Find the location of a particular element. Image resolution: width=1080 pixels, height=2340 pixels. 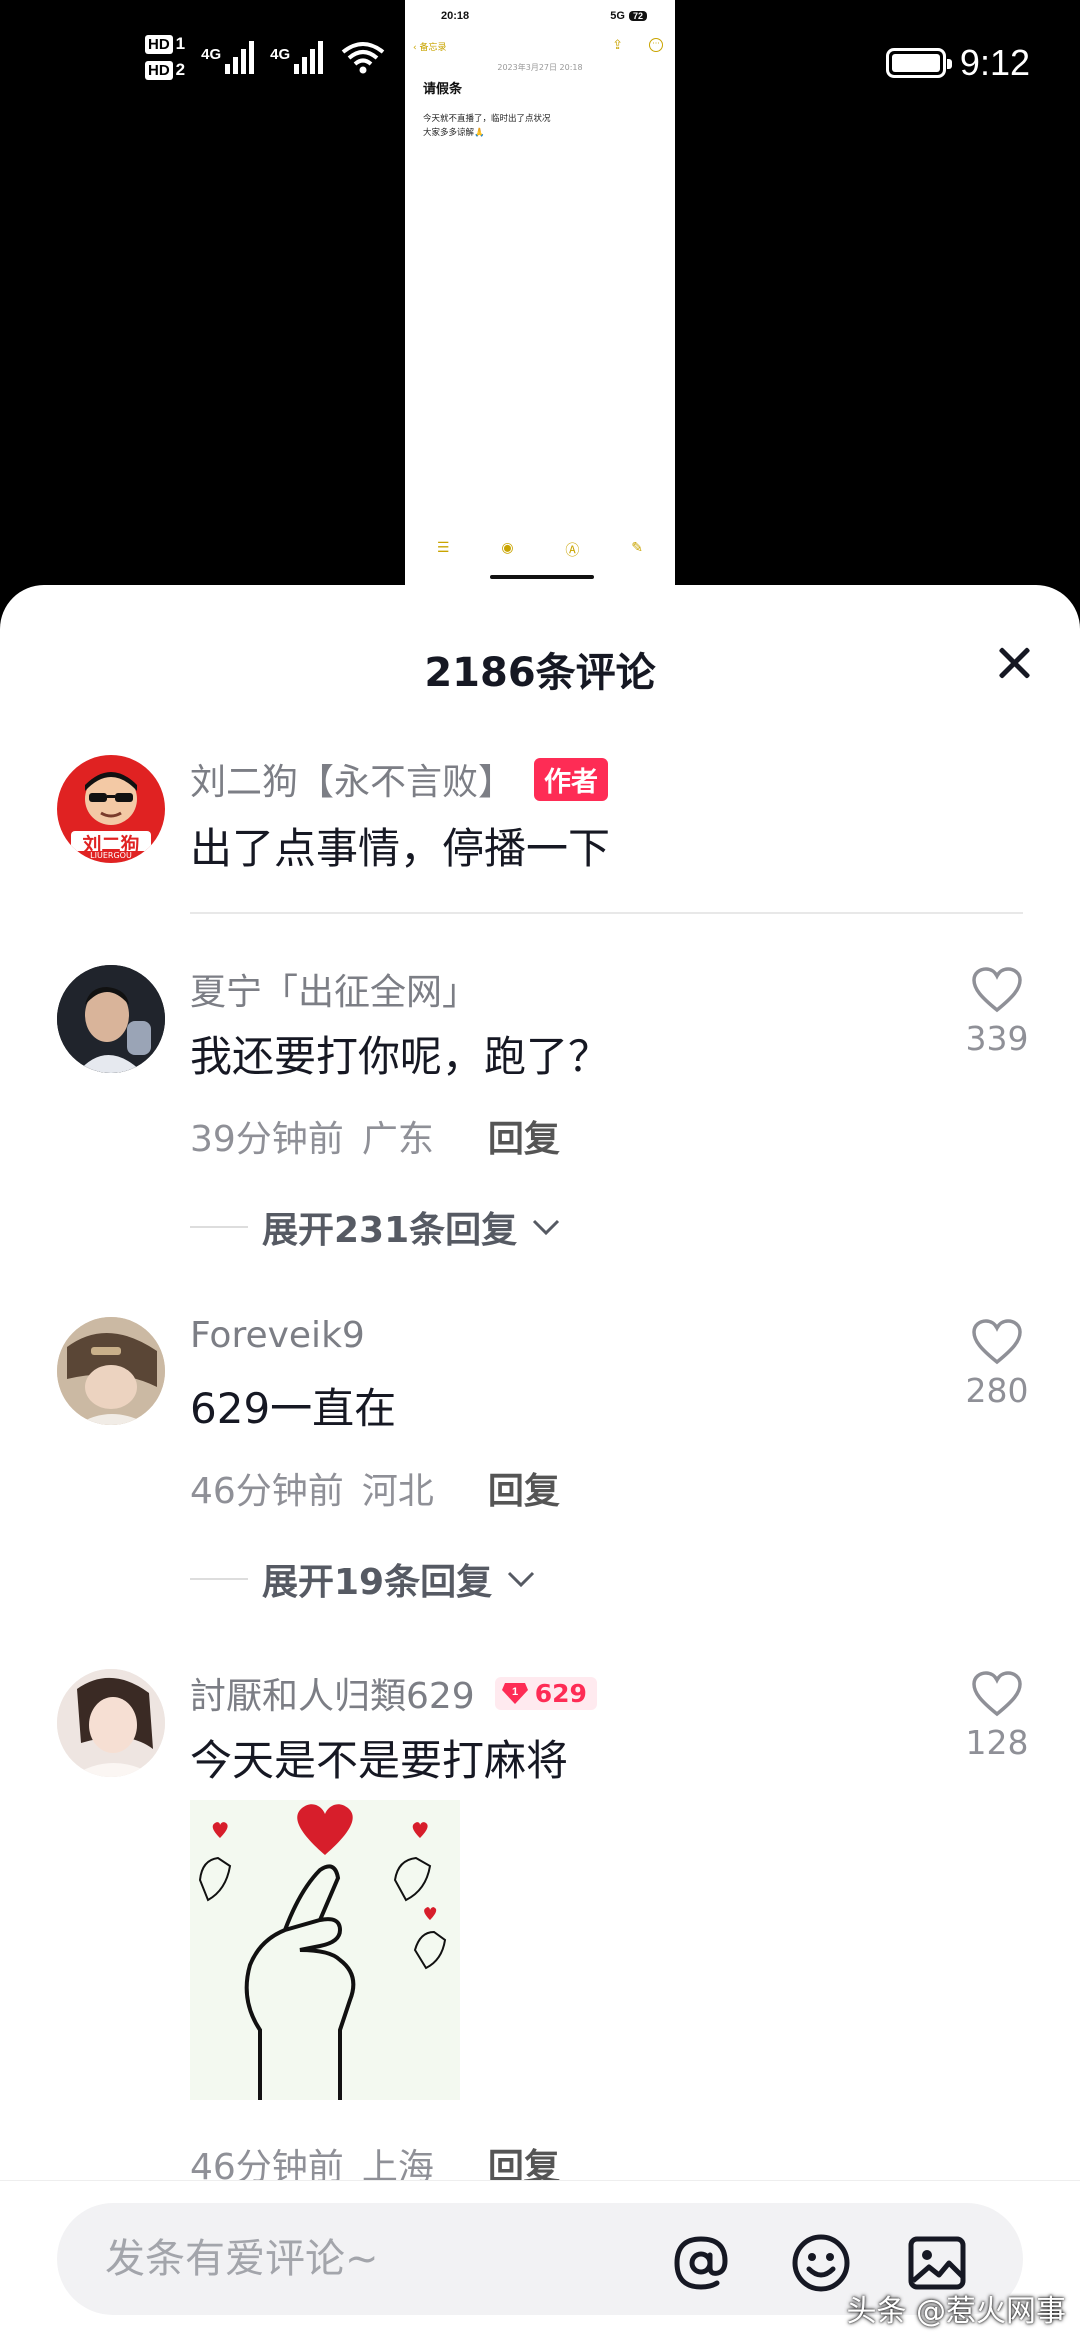

fan-club-badge: 1 629 is located at coordinates (545, 1693).